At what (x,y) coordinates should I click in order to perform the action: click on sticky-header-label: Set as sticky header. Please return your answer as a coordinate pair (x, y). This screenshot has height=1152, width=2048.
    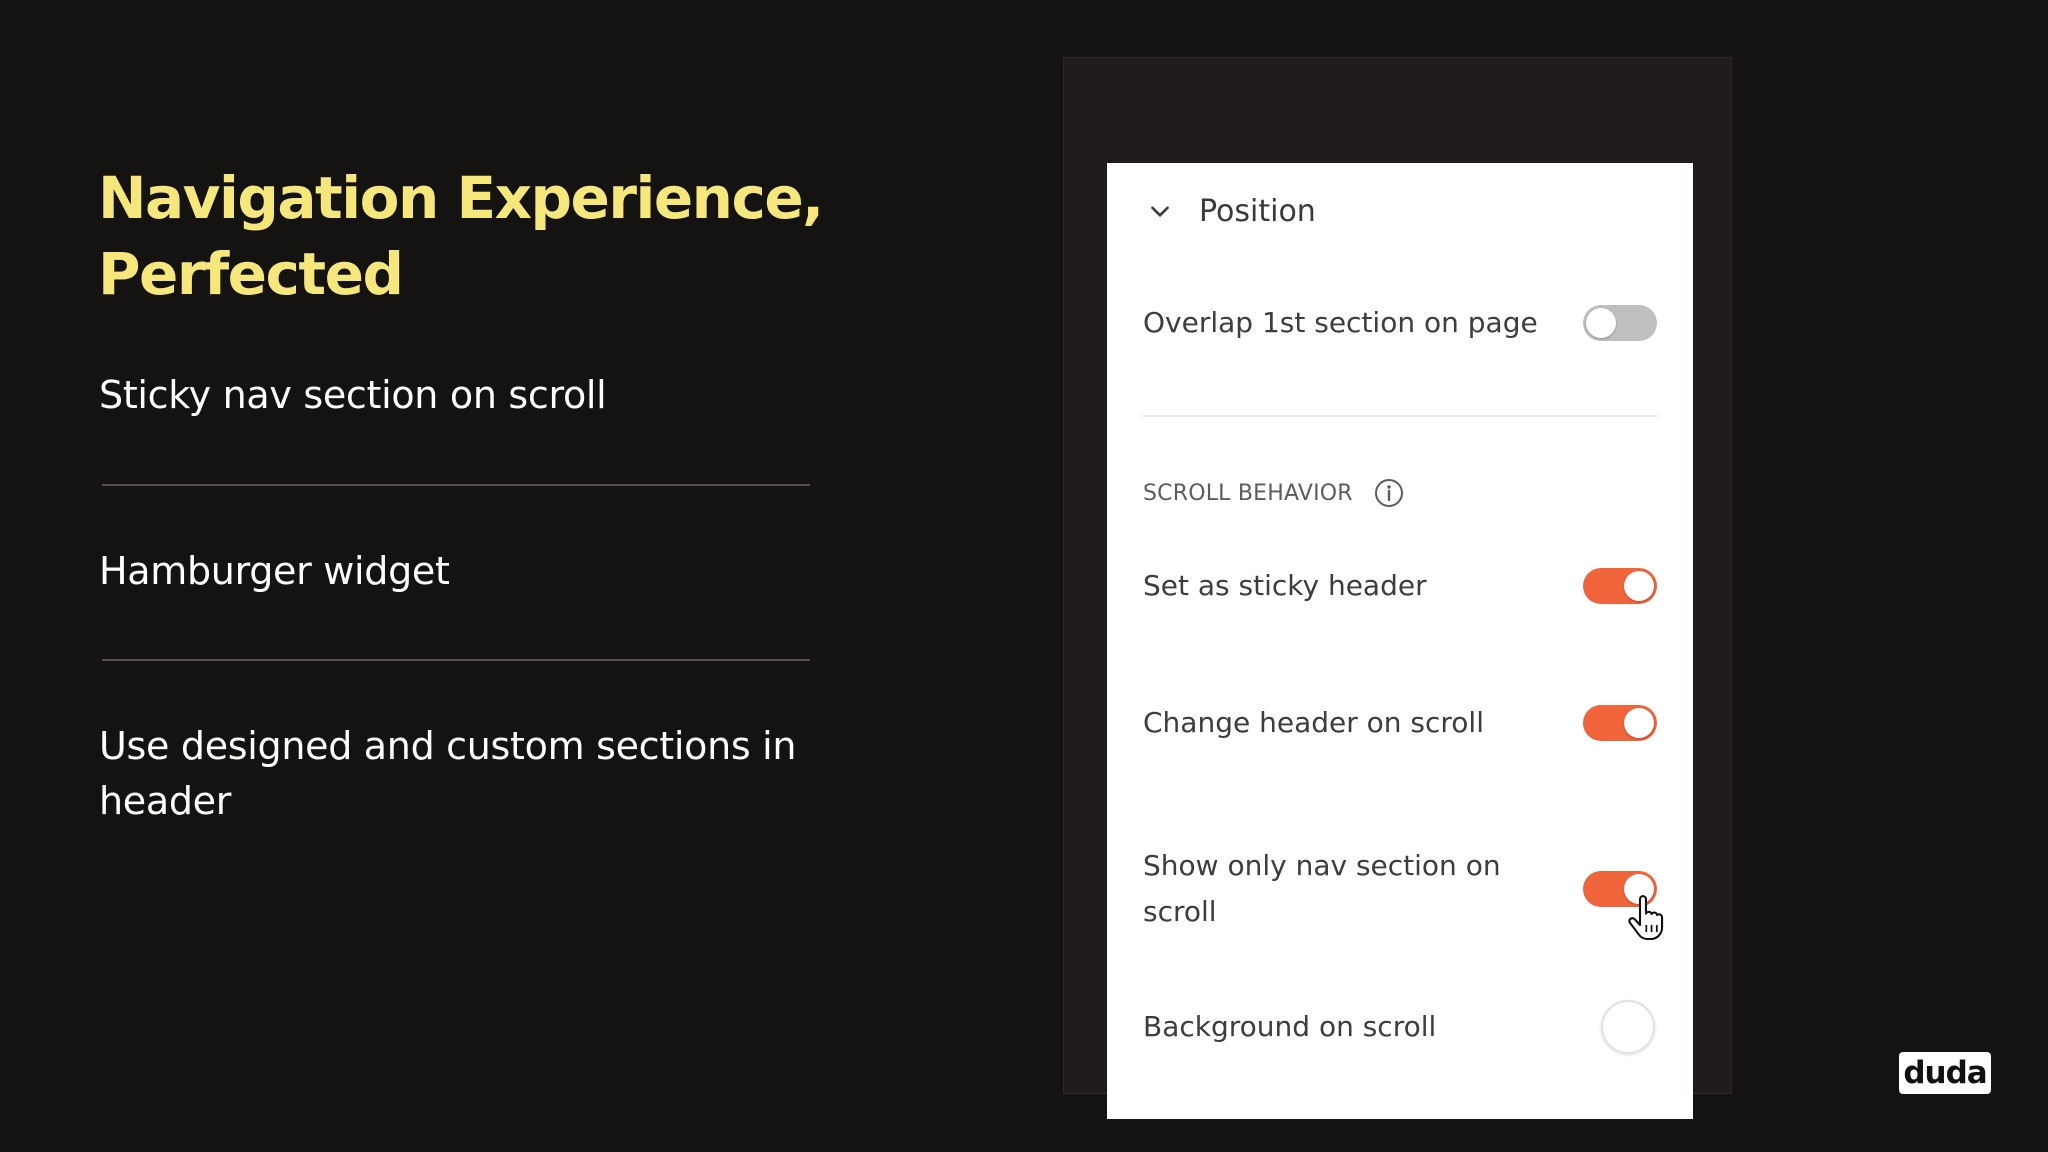
    Looking at the image, I should click on (1285, 585).